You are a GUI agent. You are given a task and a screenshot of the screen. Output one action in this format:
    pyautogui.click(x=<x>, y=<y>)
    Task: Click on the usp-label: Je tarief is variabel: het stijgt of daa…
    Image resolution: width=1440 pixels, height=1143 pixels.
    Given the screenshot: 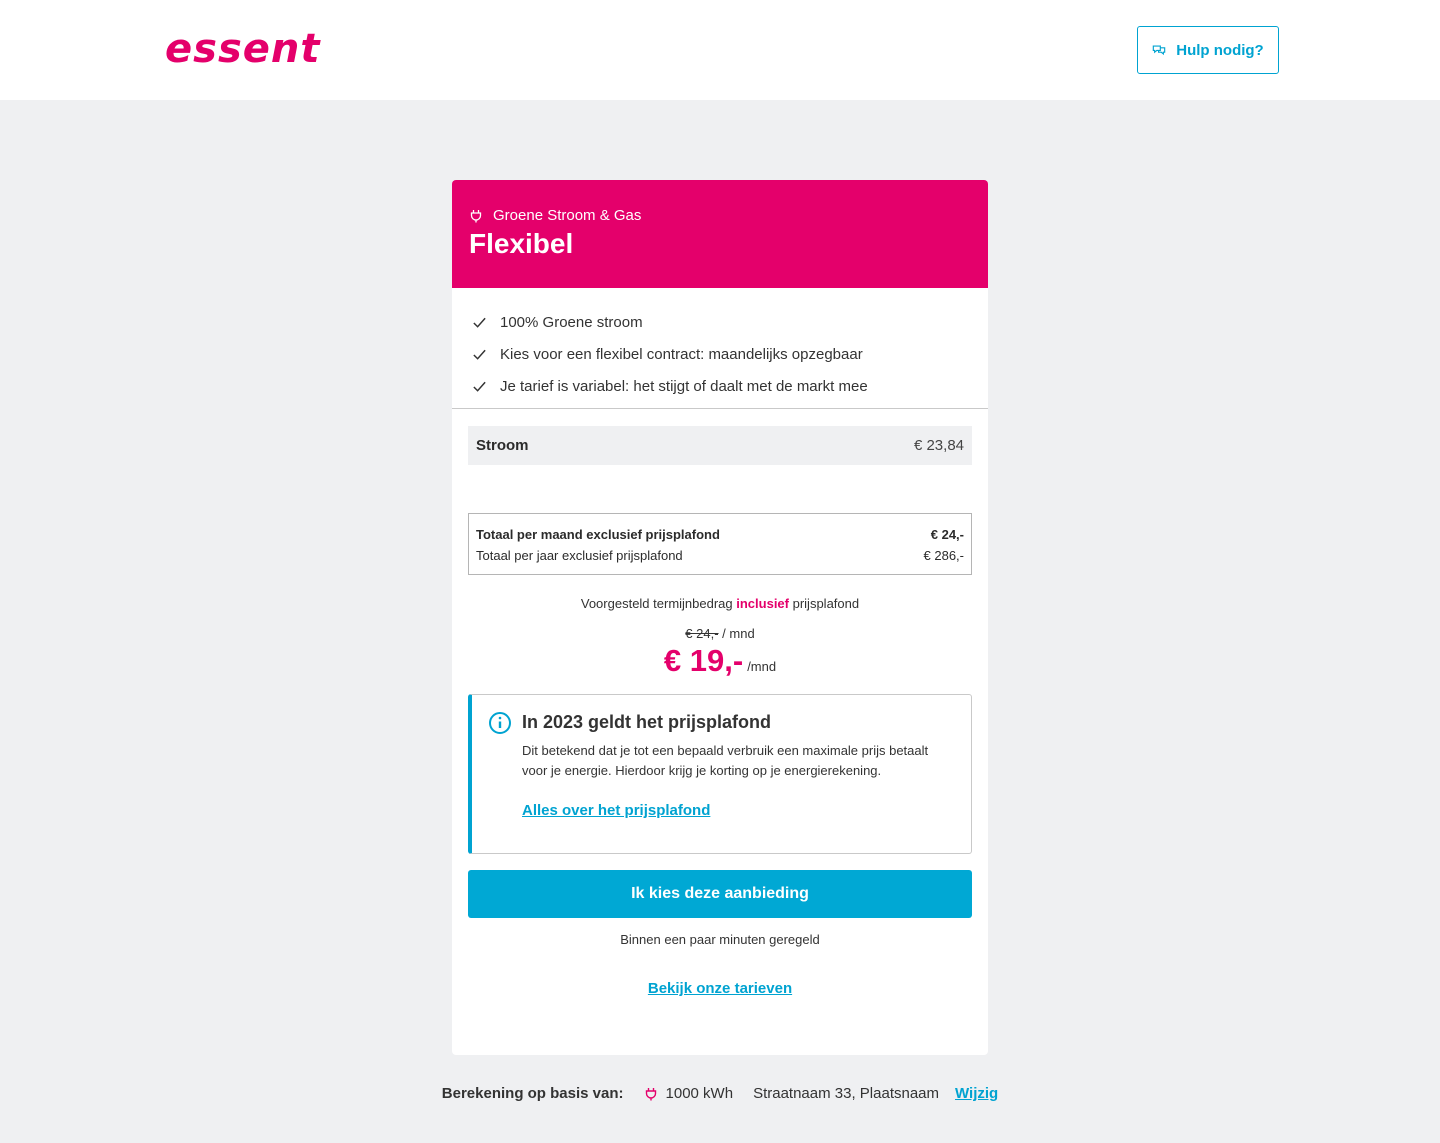 What is the action you would take?
    pyautogui.click(x=684, y=386)
    